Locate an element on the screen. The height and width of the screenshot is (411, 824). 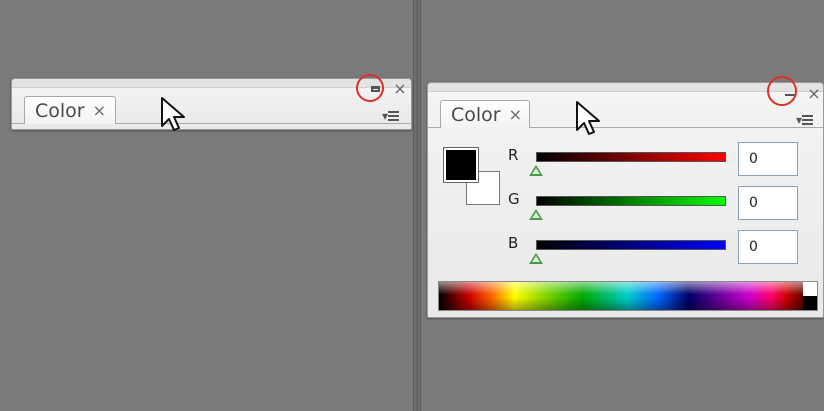
blue-channel-label: B is located at coordinates (513, 243).